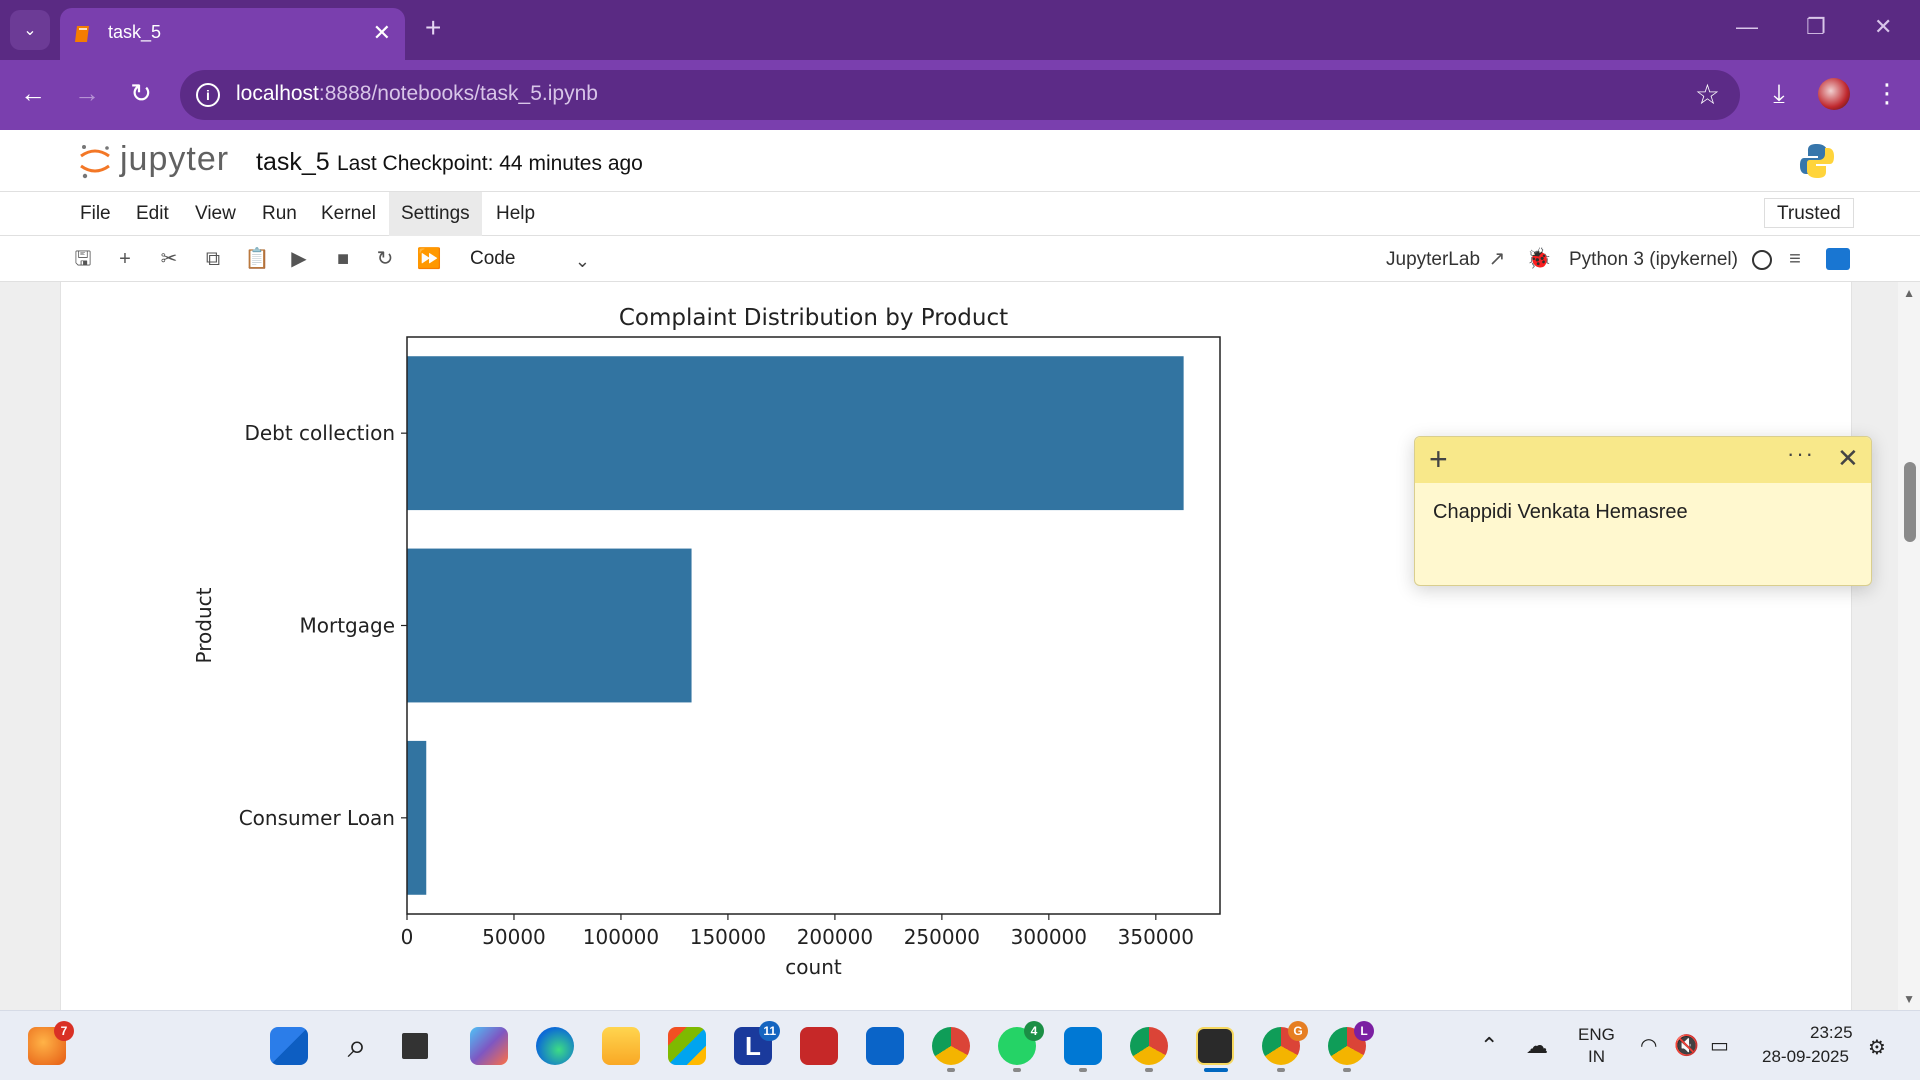 This screenshot has width=1920, height=1080. Describe the element at coordinates (1653, 260) in the screenshot. I see `kernel-name: Python 3 (ipykernel)` at that location.